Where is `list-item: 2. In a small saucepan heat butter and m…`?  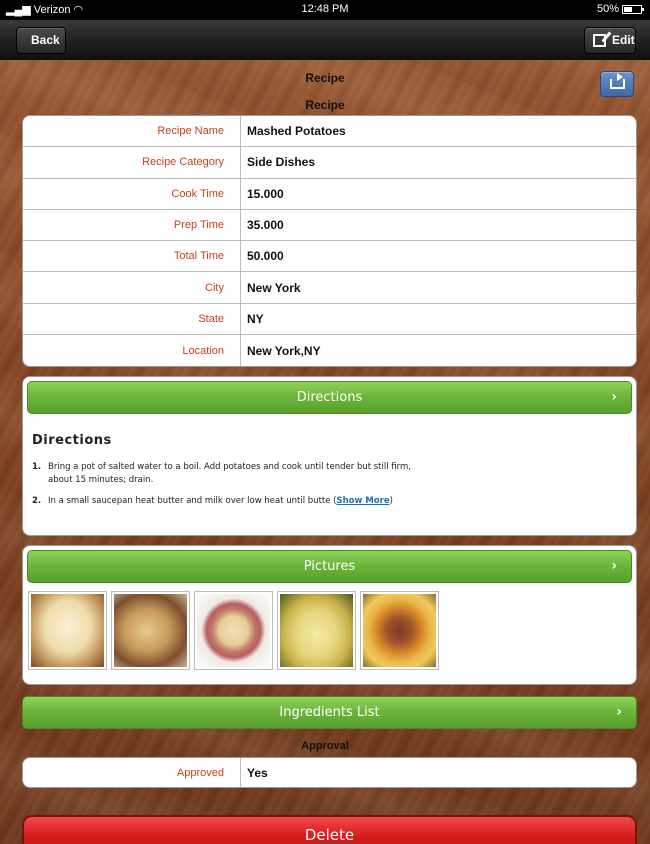 list-item: 2. In a small saucepan heat butter and m… is located at coordinates (212, 501).